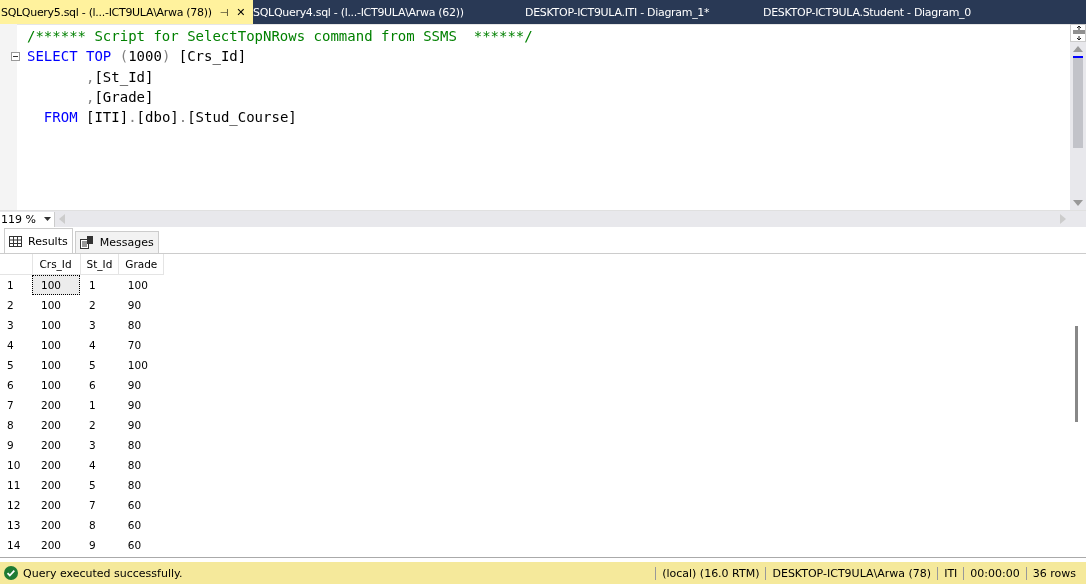  Describe the element at coordinates (47, 219) in the screenshot. I see `dropdown-arrow-icon` at that location.